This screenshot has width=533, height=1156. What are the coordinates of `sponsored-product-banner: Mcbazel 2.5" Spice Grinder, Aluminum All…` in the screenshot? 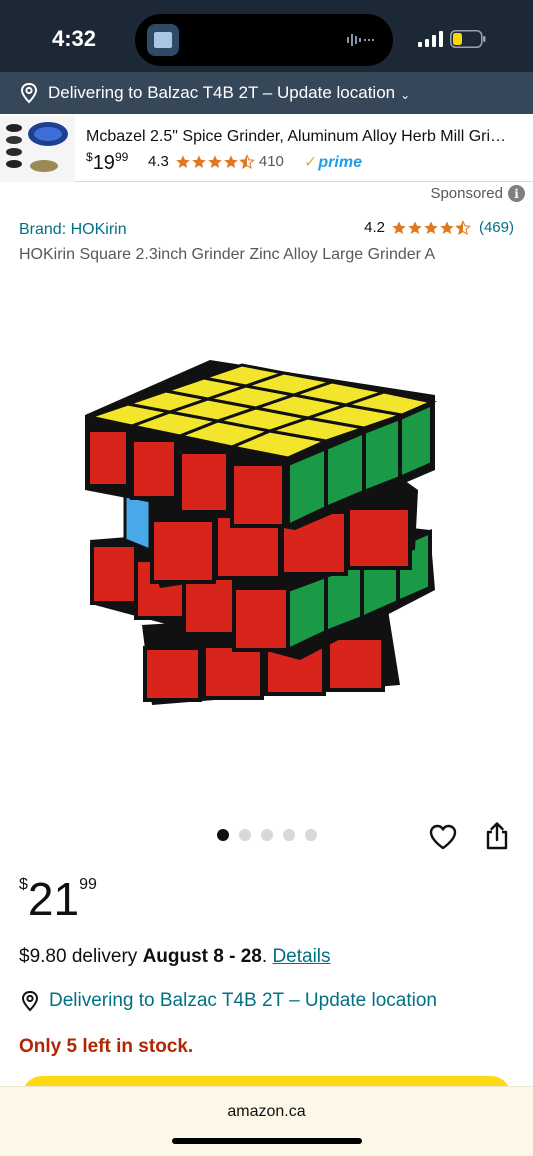 It's located at (266, 148).